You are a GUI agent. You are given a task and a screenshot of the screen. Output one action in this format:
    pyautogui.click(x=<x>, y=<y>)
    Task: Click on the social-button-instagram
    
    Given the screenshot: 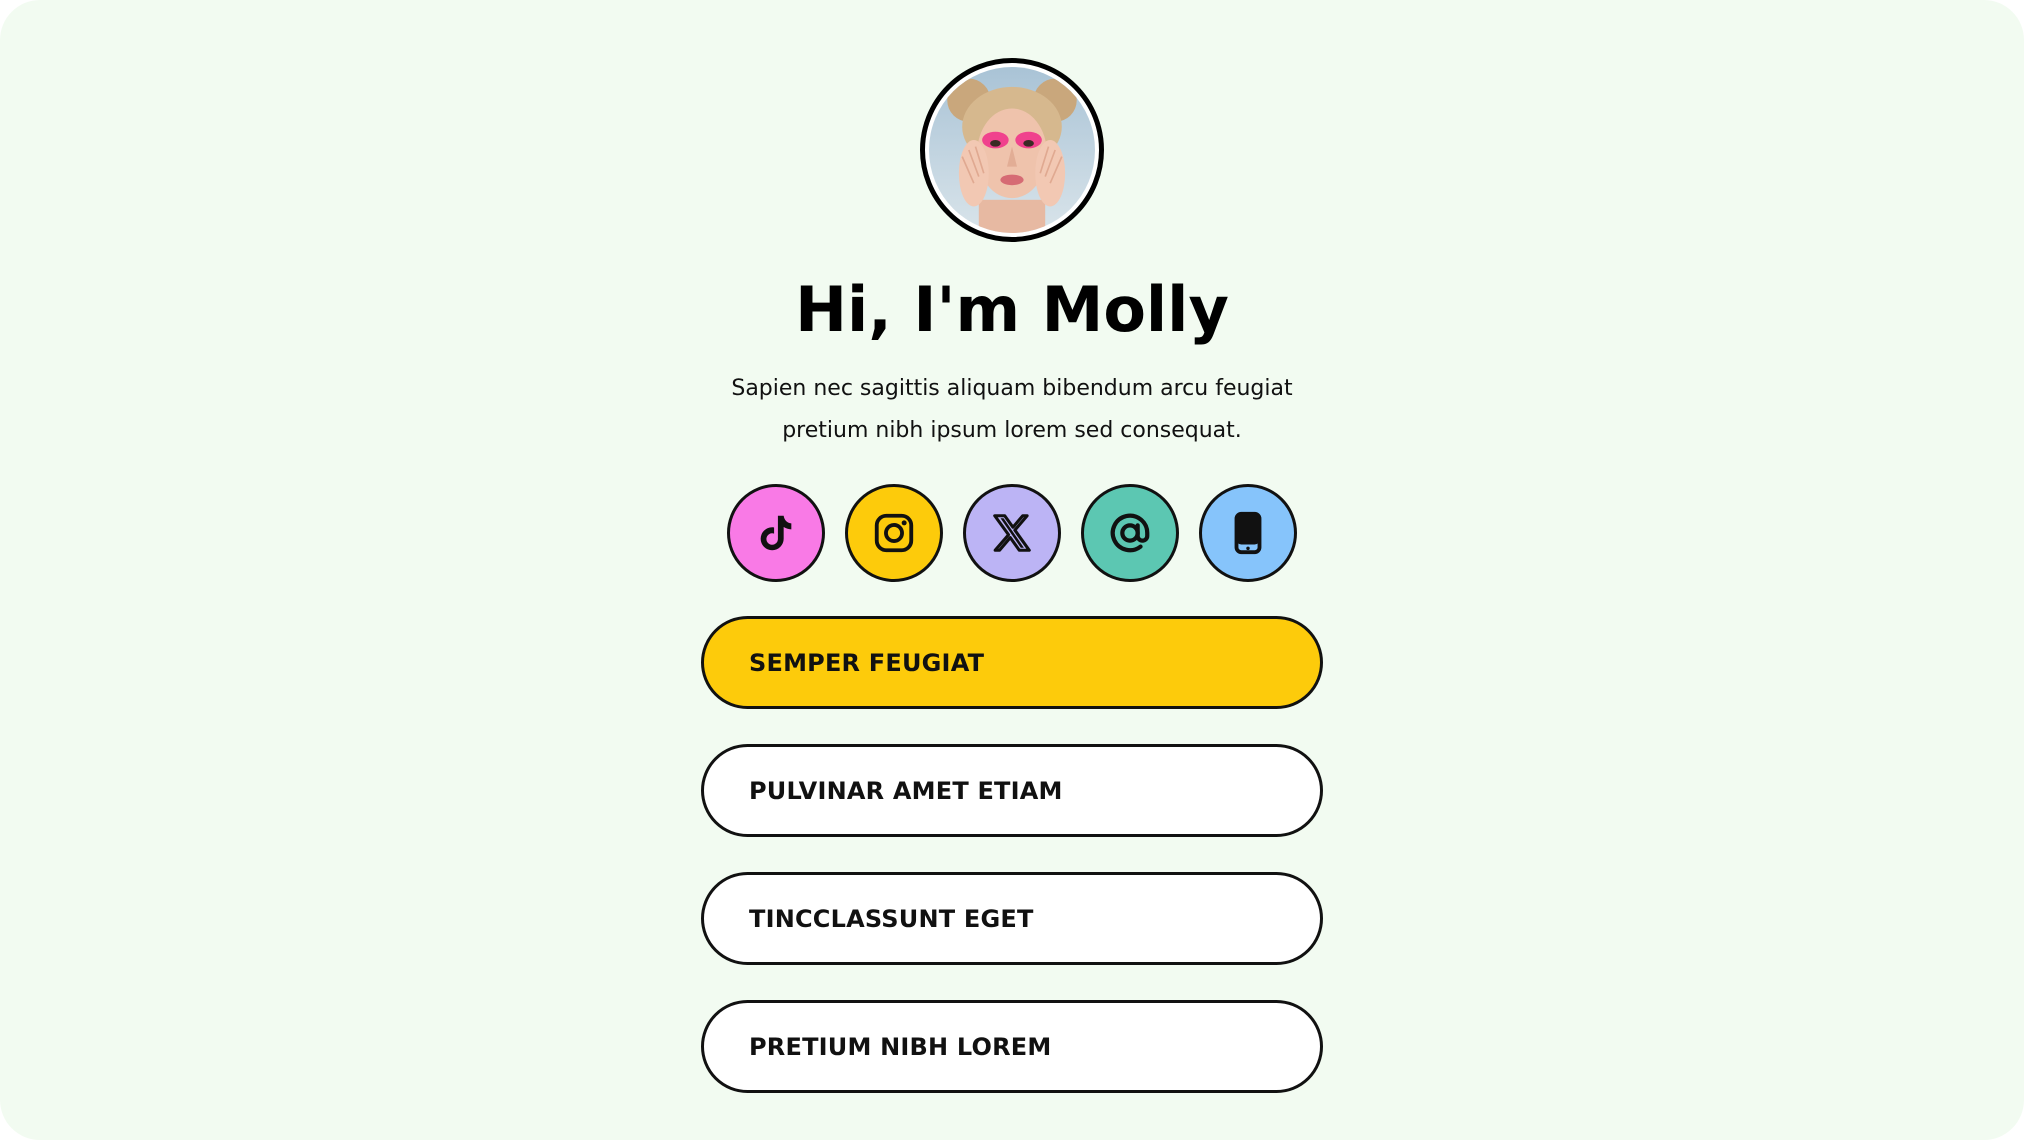 What is the action you would take?
    pyautogui.click(x=894, y=533)
    